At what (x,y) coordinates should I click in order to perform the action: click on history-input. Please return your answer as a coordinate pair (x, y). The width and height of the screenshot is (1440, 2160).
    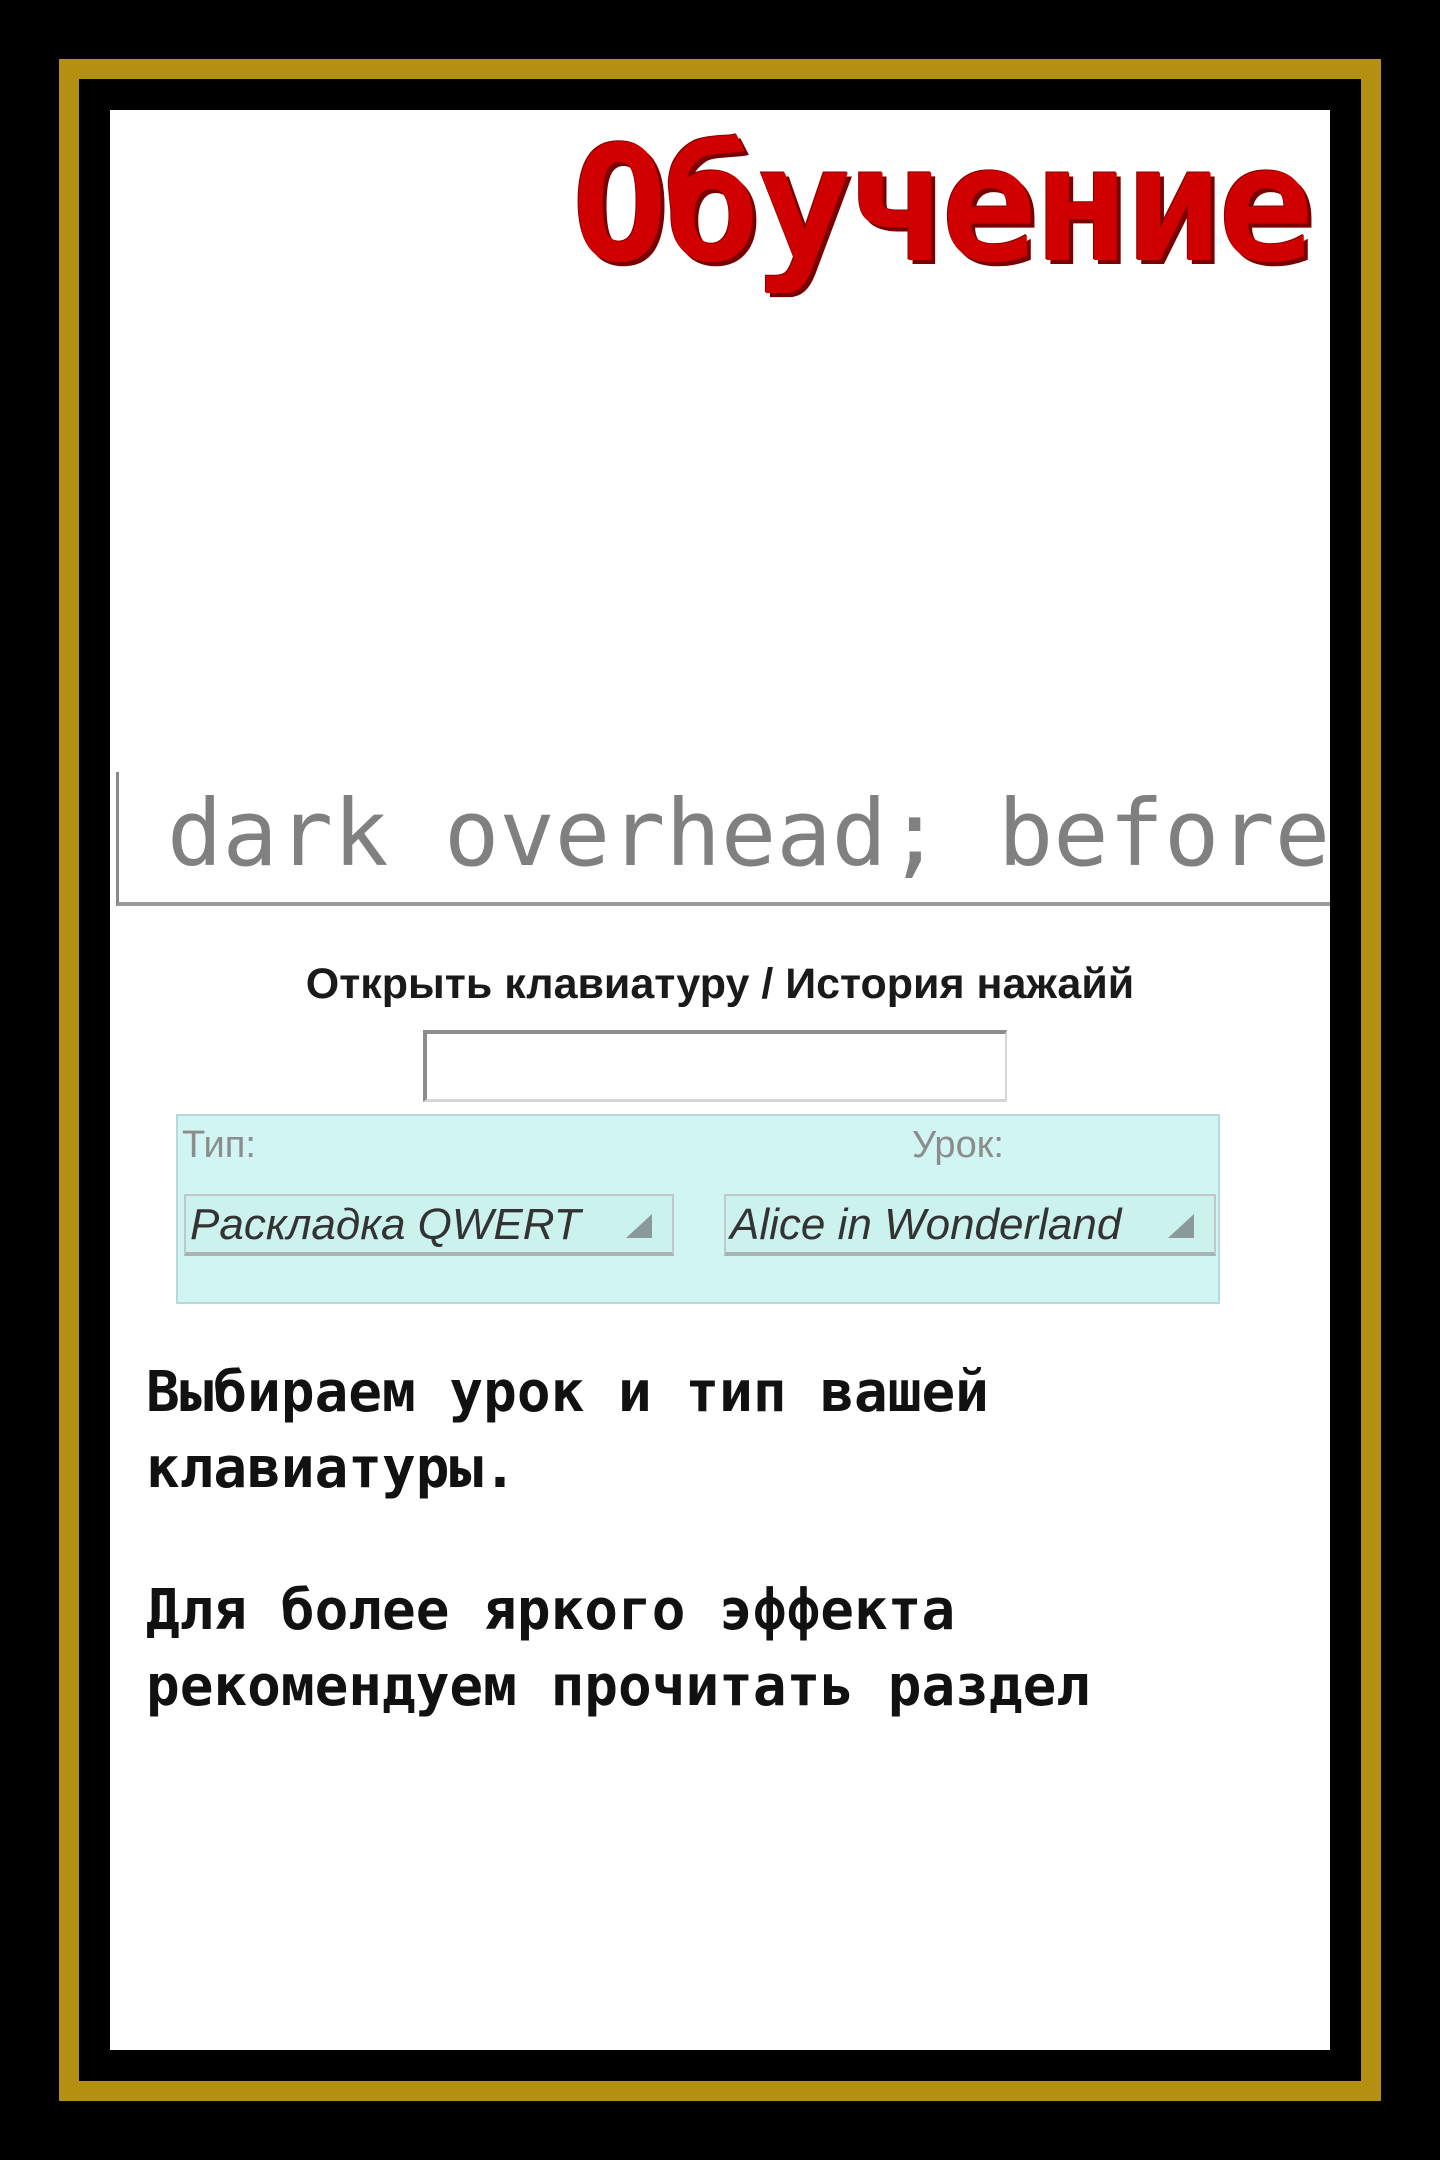
    Looking at the image, I should click on (715, 1066).